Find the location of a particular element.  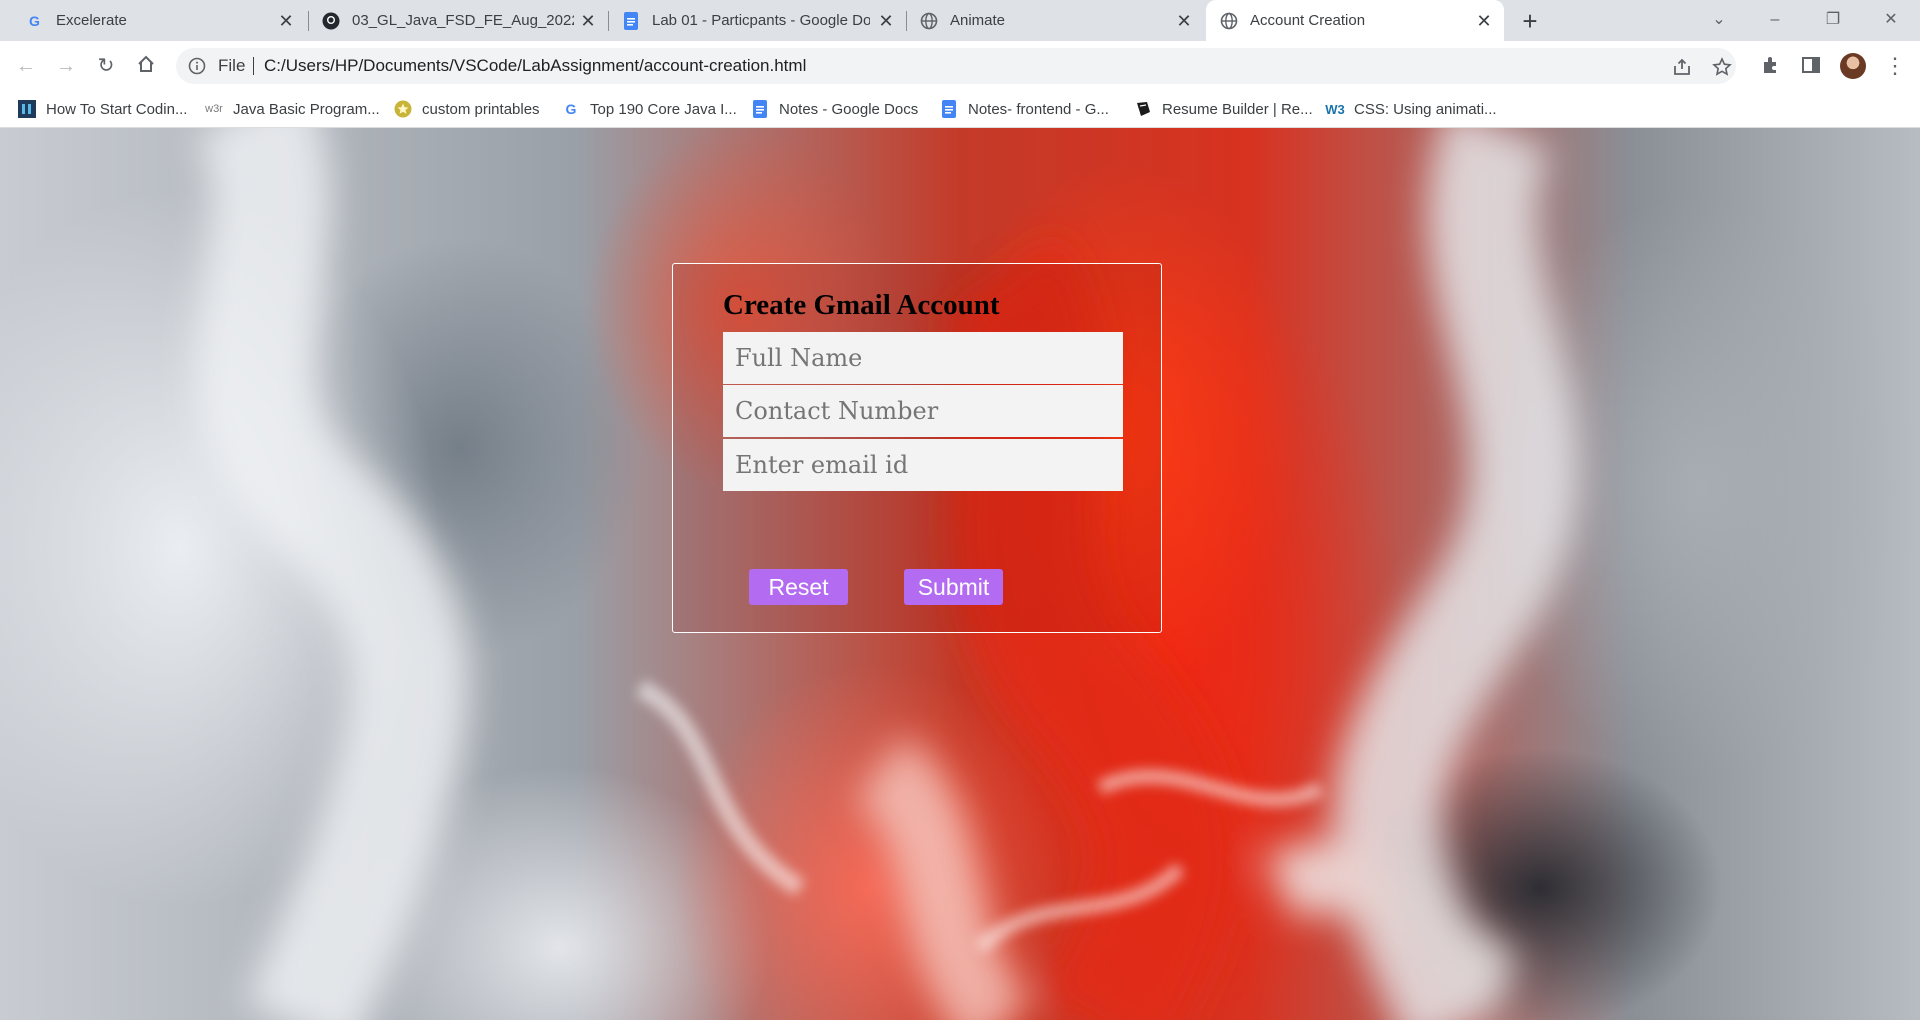

tab-google-docs: Lab 01 - Particpants - Google Do ✕ is located at coordinates (758, 20).